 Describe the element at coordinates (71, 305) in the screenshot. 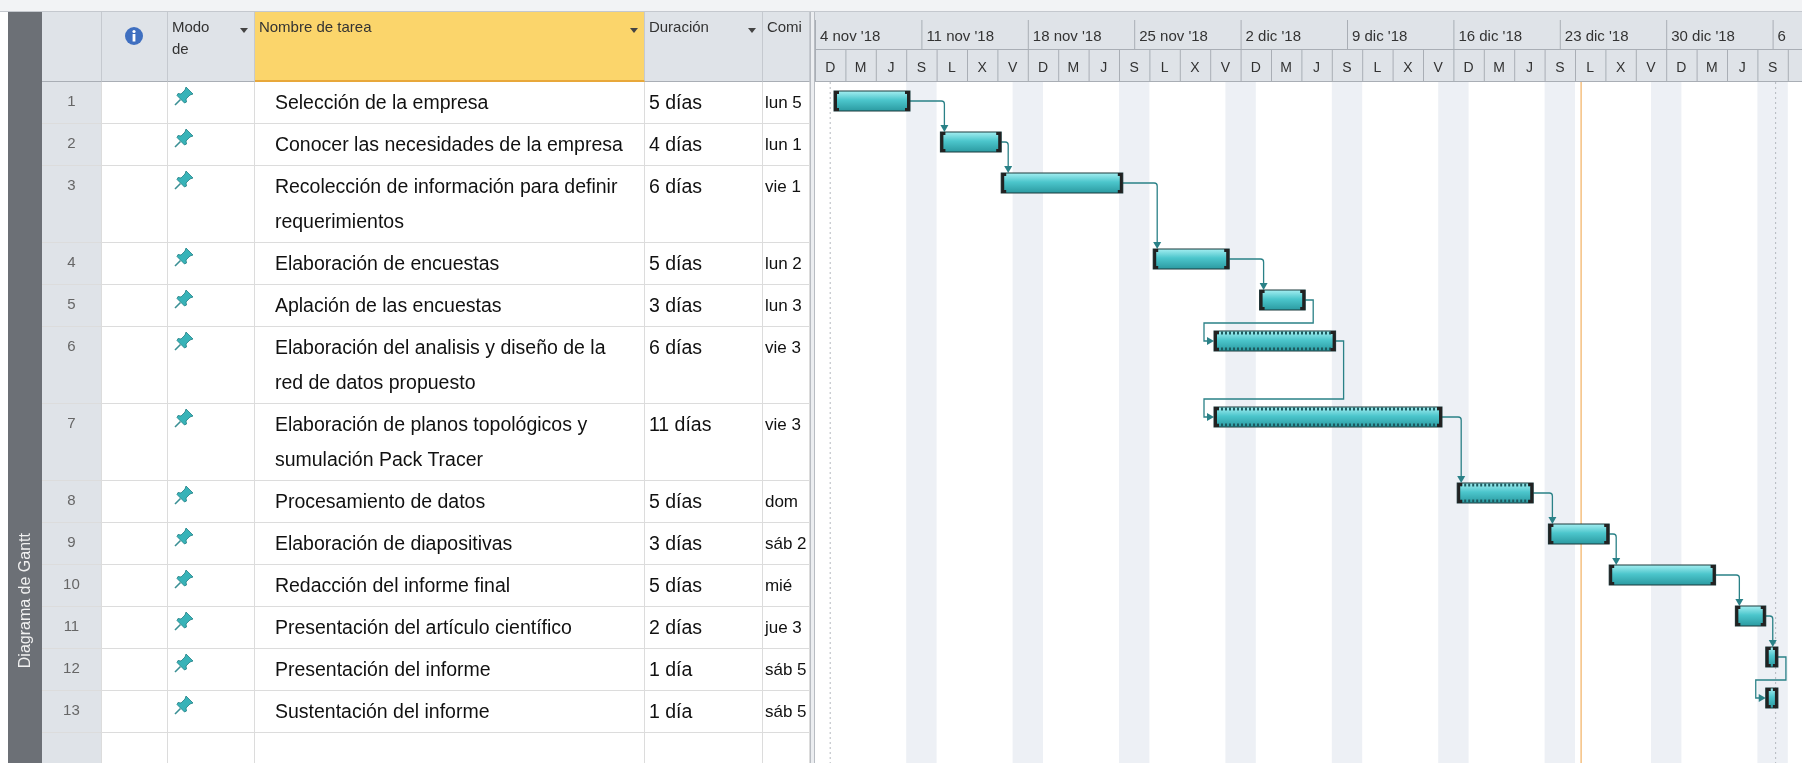

I see `row-number: 5` at that location.